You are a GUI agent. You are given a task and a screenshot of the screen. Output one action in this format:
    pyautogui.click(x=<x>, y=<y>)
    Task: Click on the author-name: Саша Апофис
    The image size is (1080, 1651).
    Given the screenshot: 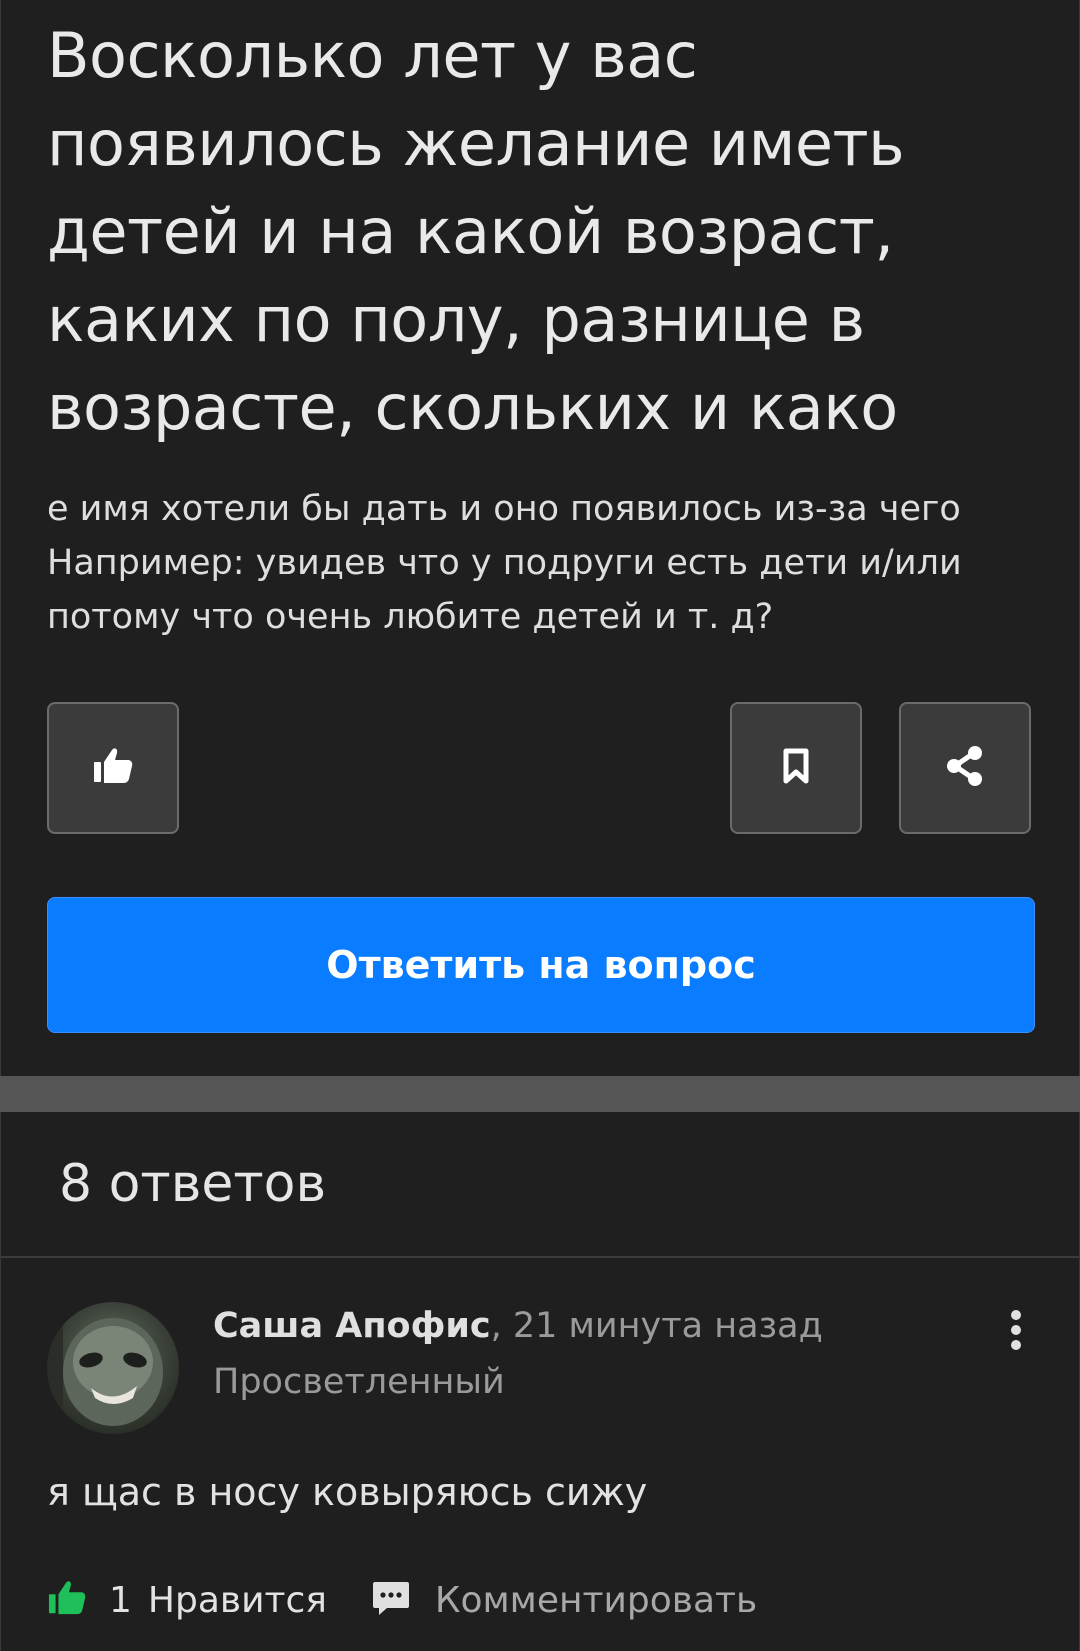 What is the action you would take?
    pyautogui.click(x=352, y=1326)
    